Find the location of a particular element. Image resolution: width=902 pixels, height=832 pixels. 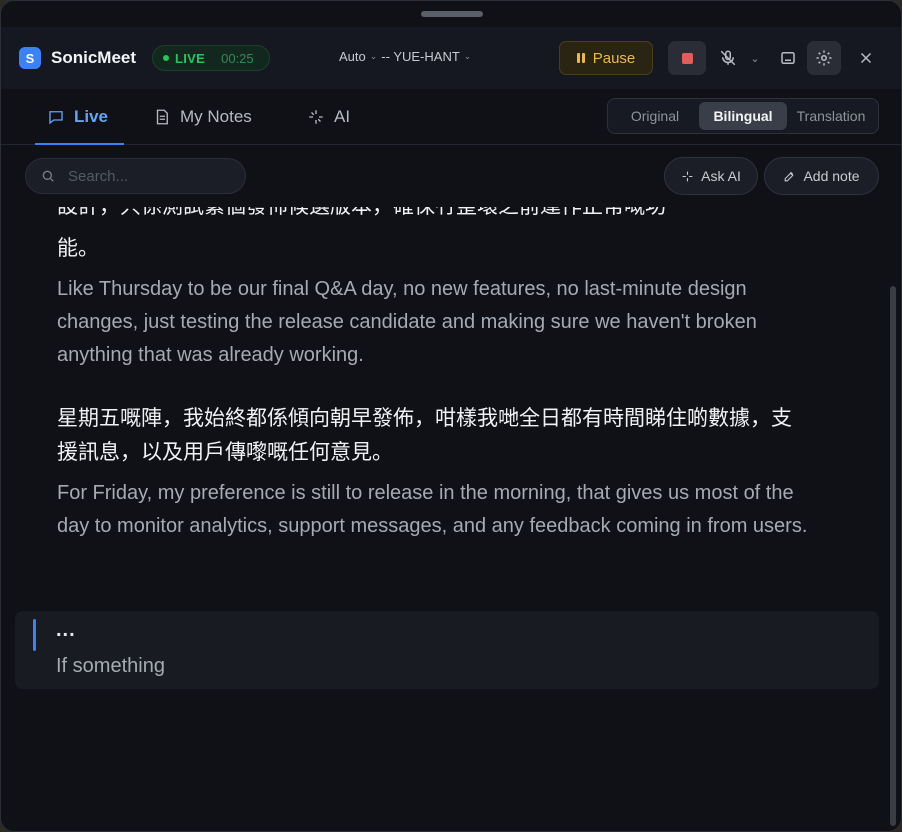

tab-label: AI is located at coordinates (342, 116).